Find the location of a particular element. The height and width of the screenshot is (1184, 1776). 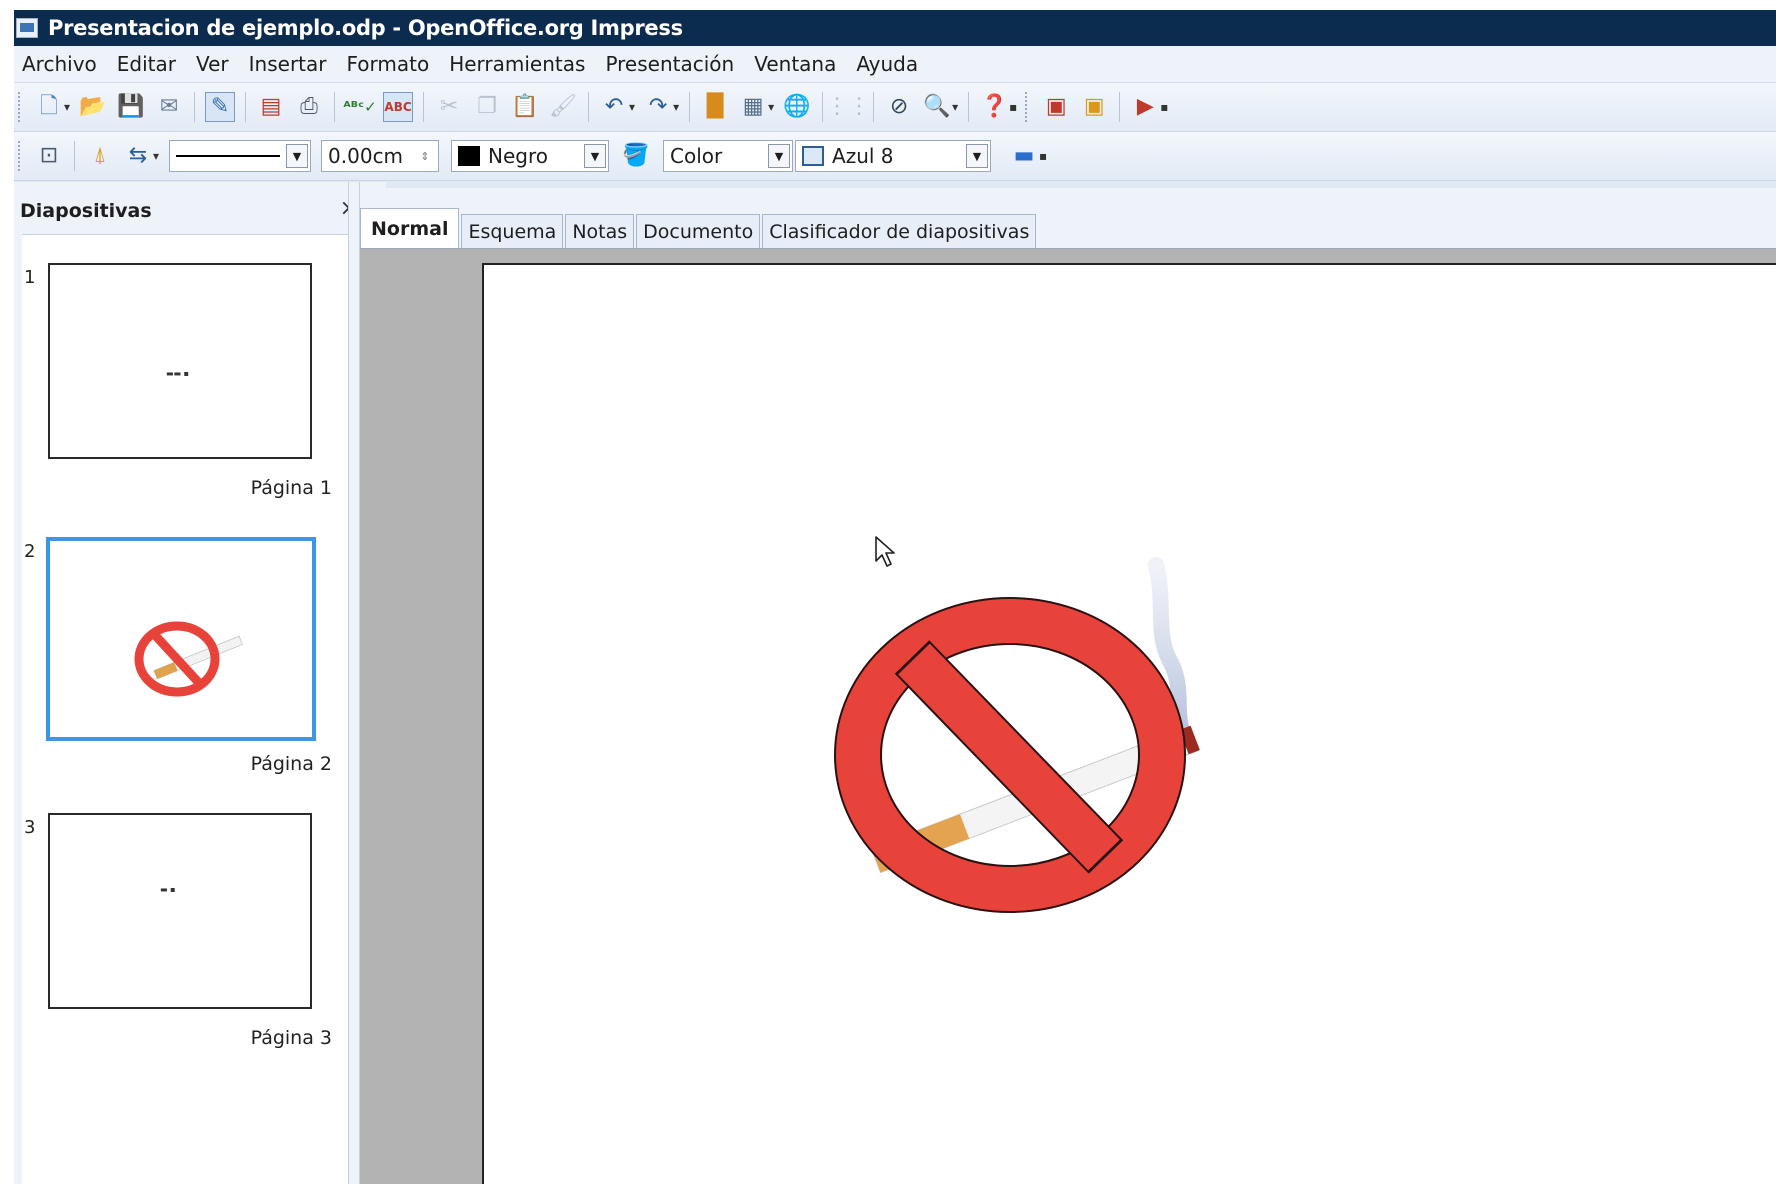

menu-ayuda: Ayuda is located at coordinates (887, 64).